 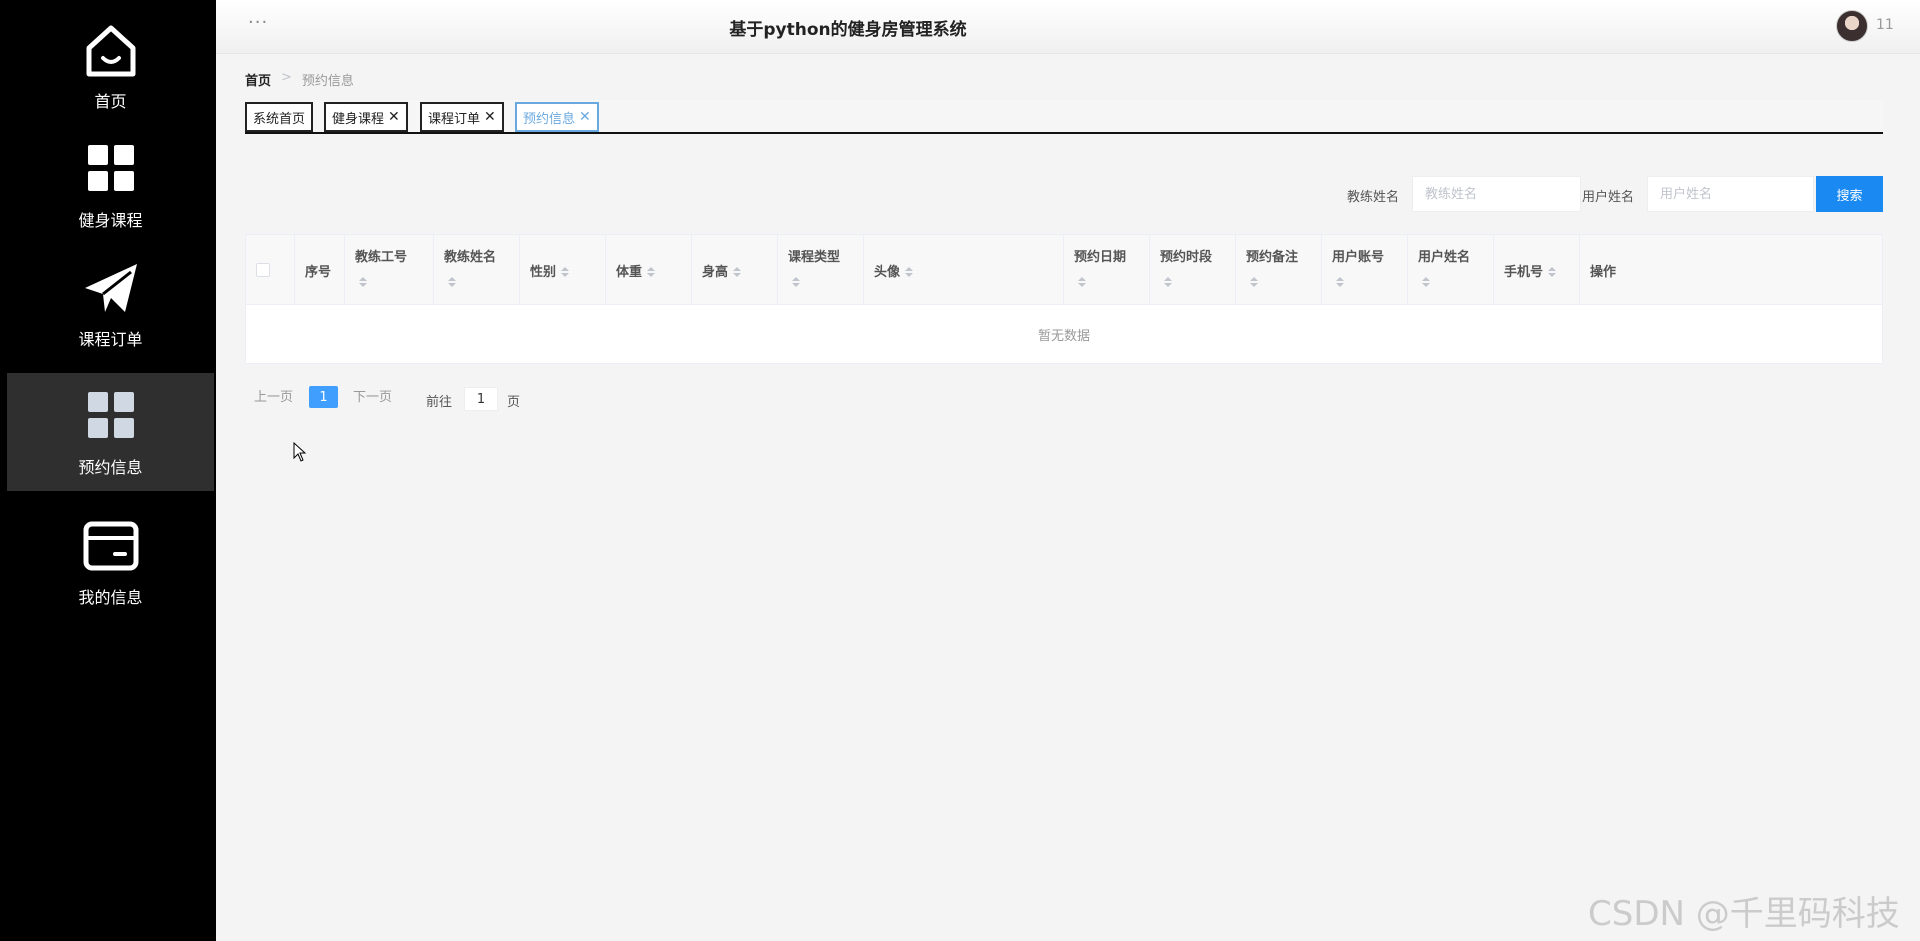 I want to click on home-icon, so click(x=110, y=51).